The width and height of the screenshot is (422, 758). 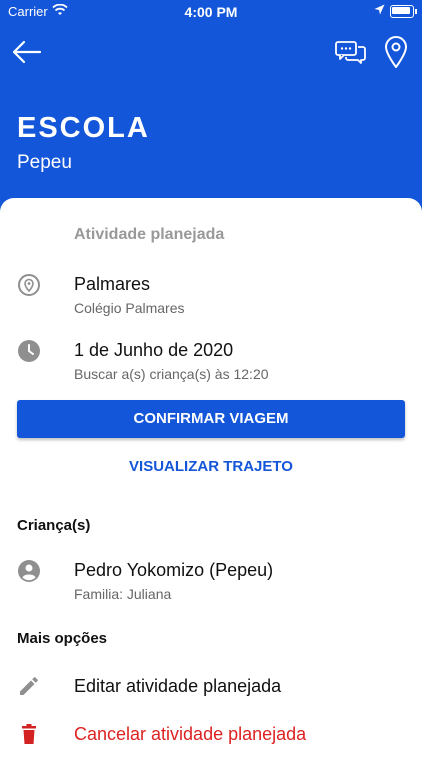 What do you see at coordinates (29, 351) in the screenshot?
I see `clock-icon` at bounding box center [29, 351].